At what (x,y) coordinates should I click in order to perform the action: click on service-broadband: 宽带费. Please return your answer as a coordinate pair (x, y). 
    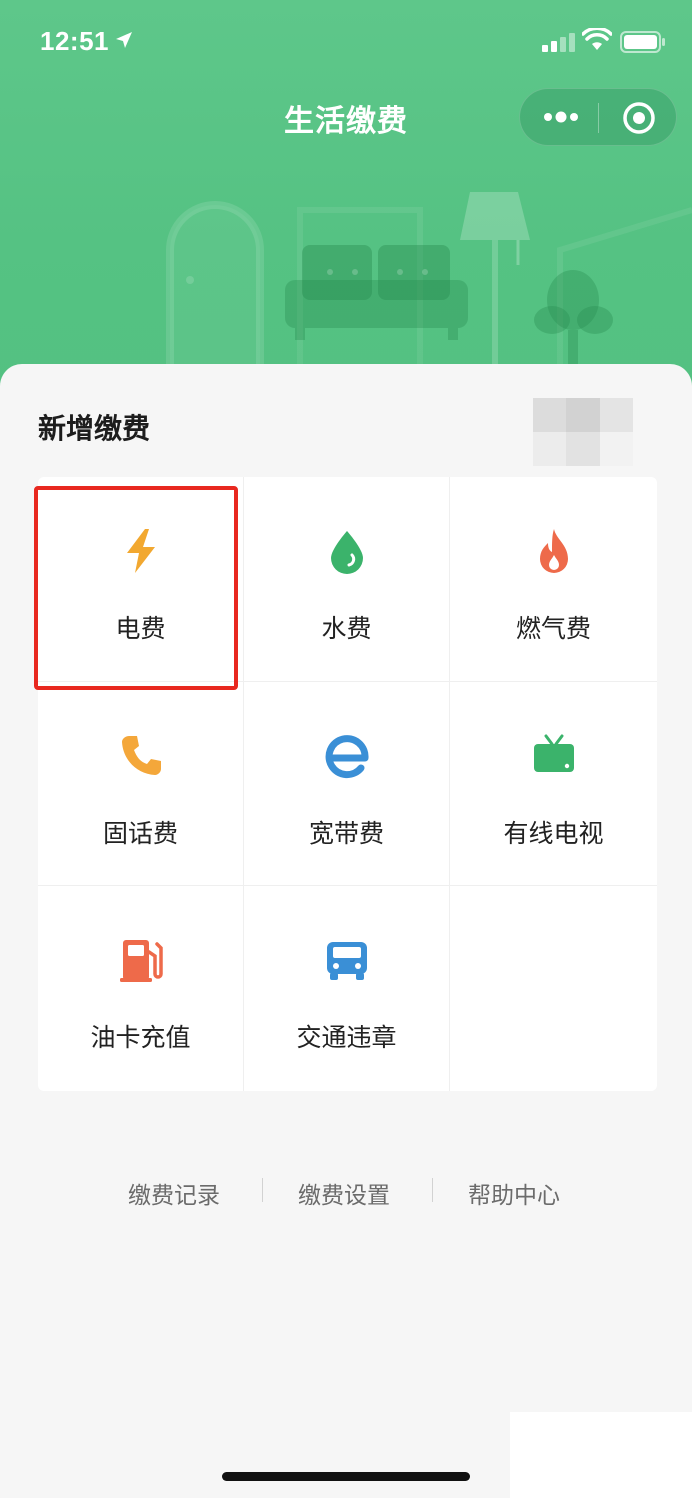
    Looking at the image, I should click on (347, 784).